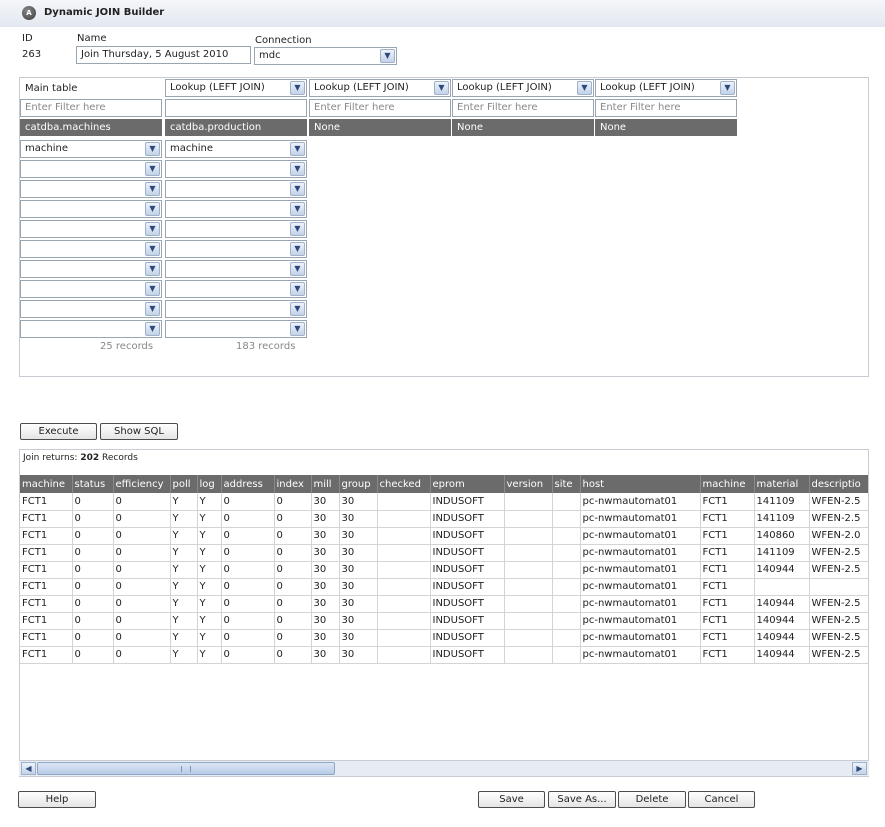 The width and height of the screenshot is (885, 827). I want to click on cancel-button: Cancel, so click(721, 799).